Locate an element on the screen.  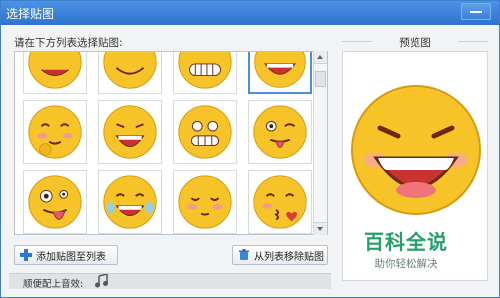
watermark: 百科全说 助你轻松解决 is located at coordinates (406, 248).